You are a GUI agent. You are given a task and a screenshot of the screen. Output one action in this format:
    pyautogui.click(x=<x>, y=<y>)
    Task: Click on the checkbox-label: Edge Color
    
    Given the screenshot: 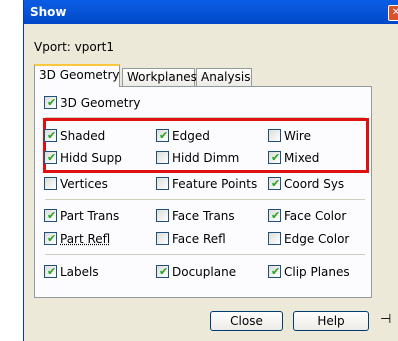 What is the action you would take?
    pyautogui.click(x=317, y=239)
    